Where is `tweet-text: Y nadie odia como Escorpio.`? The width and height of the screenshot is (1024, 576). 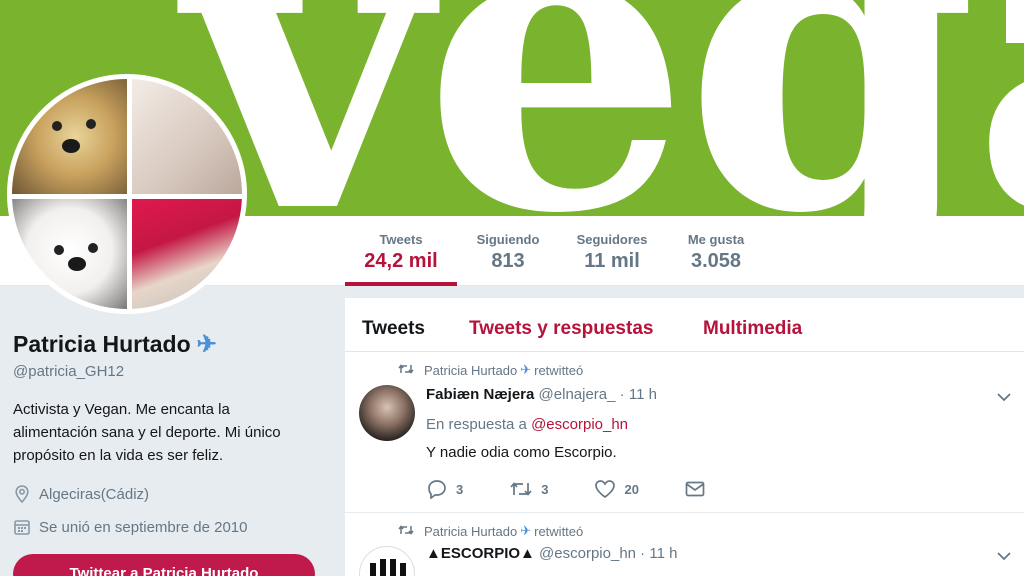 tweet-text: Y nadie odia como Escorpio. is located at coordinates (521, 452).